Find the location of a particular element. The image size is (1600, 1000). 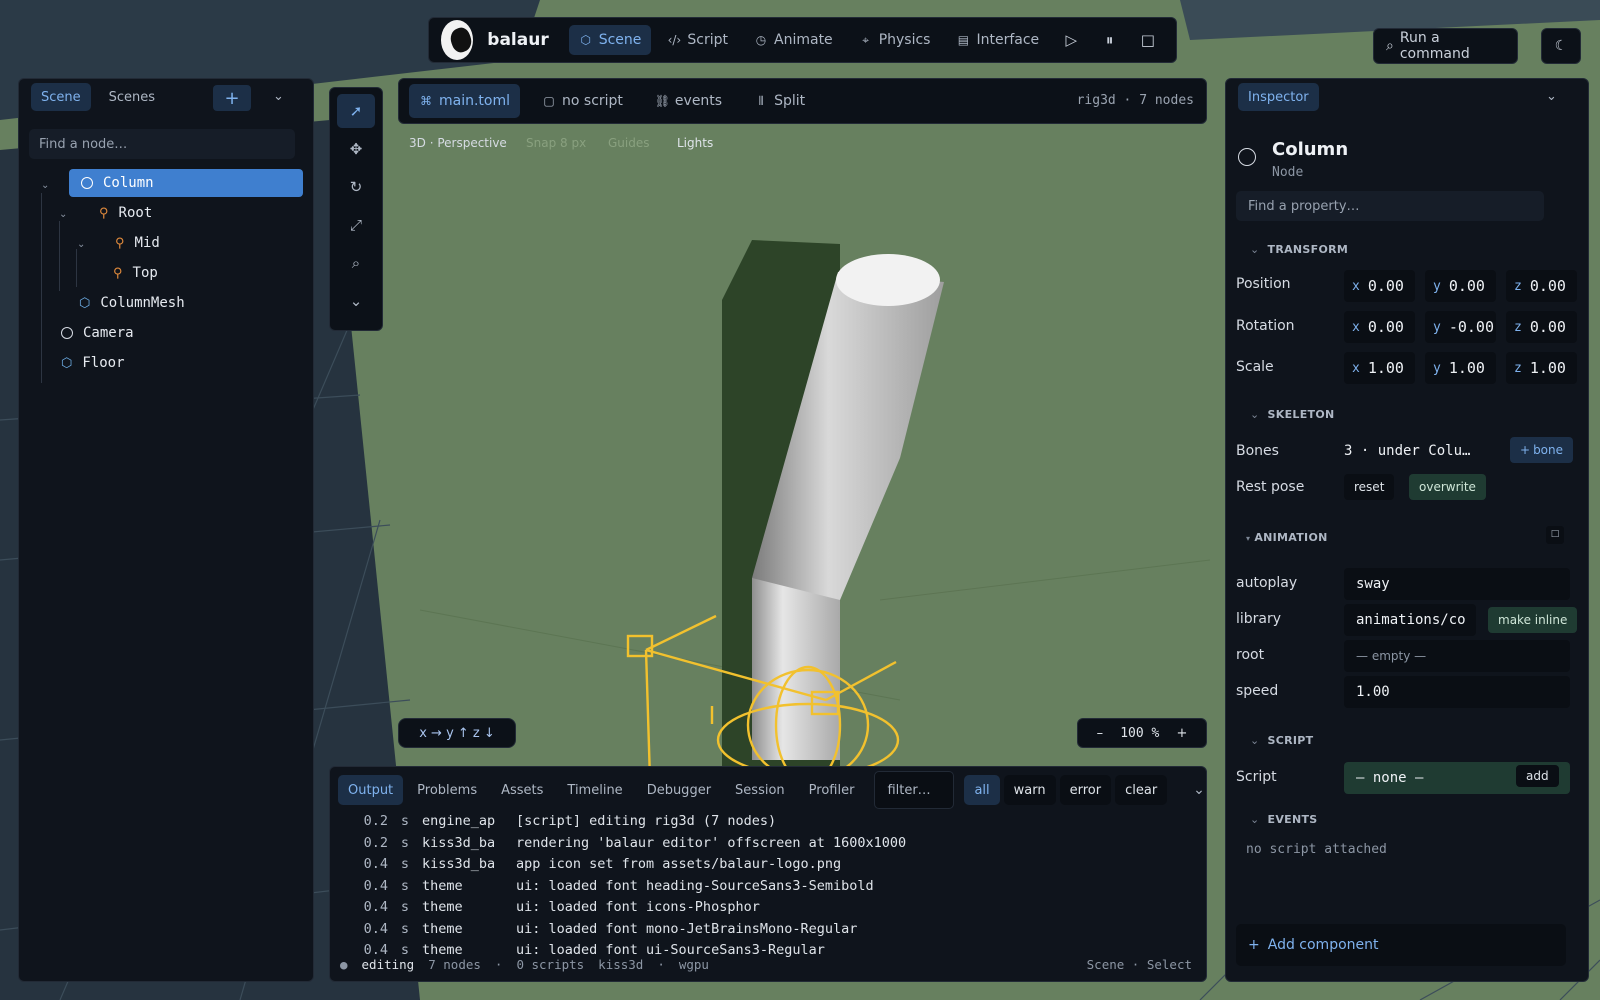

tab-script: ‹/› Script is located at coordinates (697, 40).